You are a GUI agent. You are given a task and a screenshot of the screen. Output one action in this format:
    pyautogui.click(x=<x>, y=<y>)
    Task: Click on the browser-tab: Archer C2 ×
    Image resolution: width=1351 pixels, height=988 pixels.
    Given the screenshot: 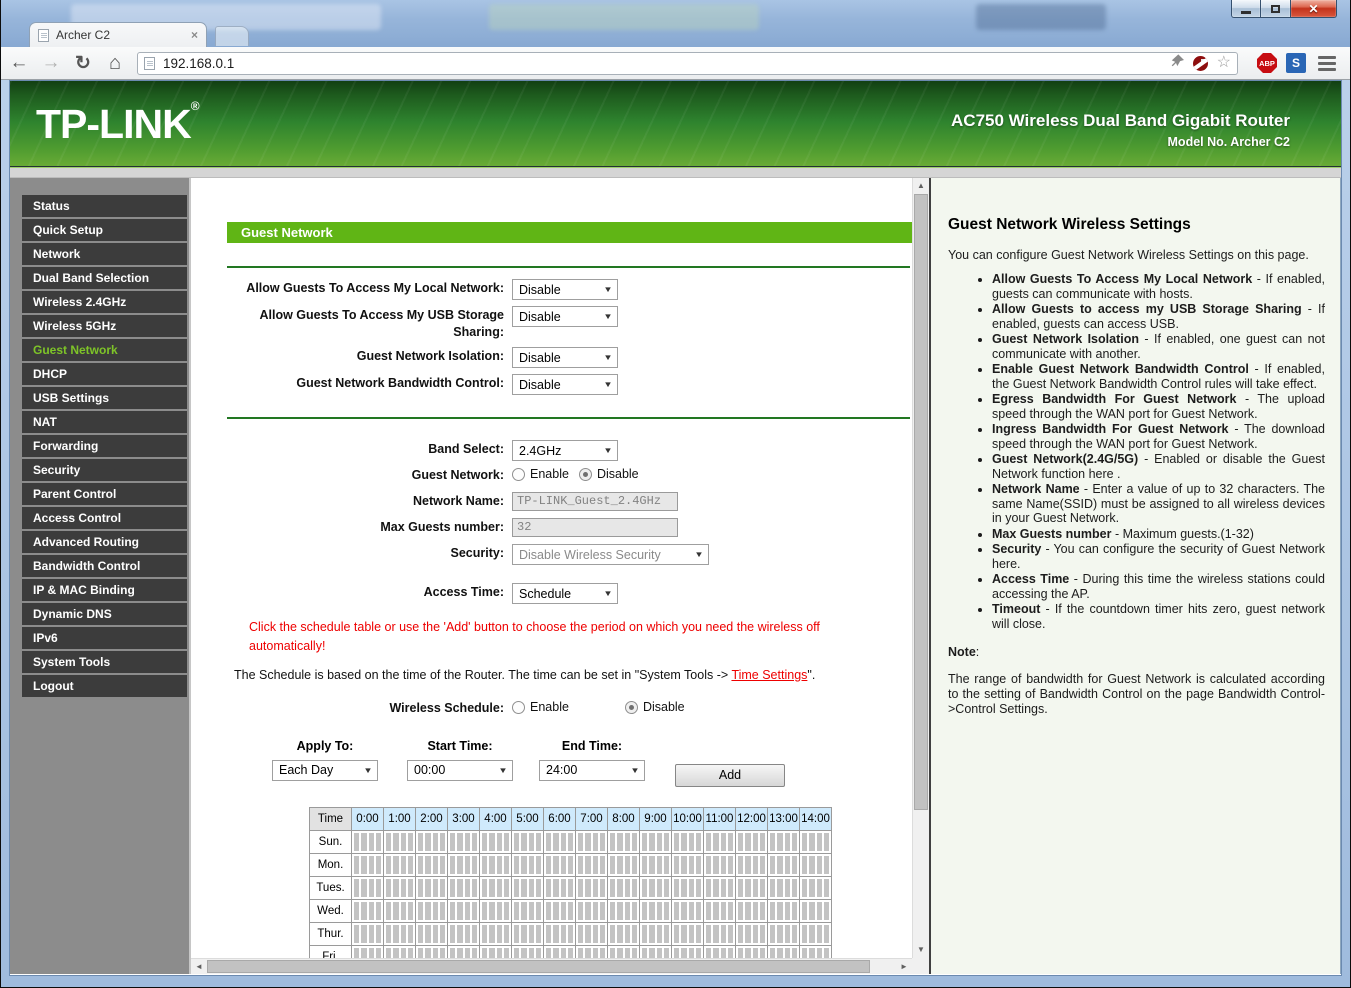 What is the action you would take?
    pyautogui.click(x=118, y=34)
    